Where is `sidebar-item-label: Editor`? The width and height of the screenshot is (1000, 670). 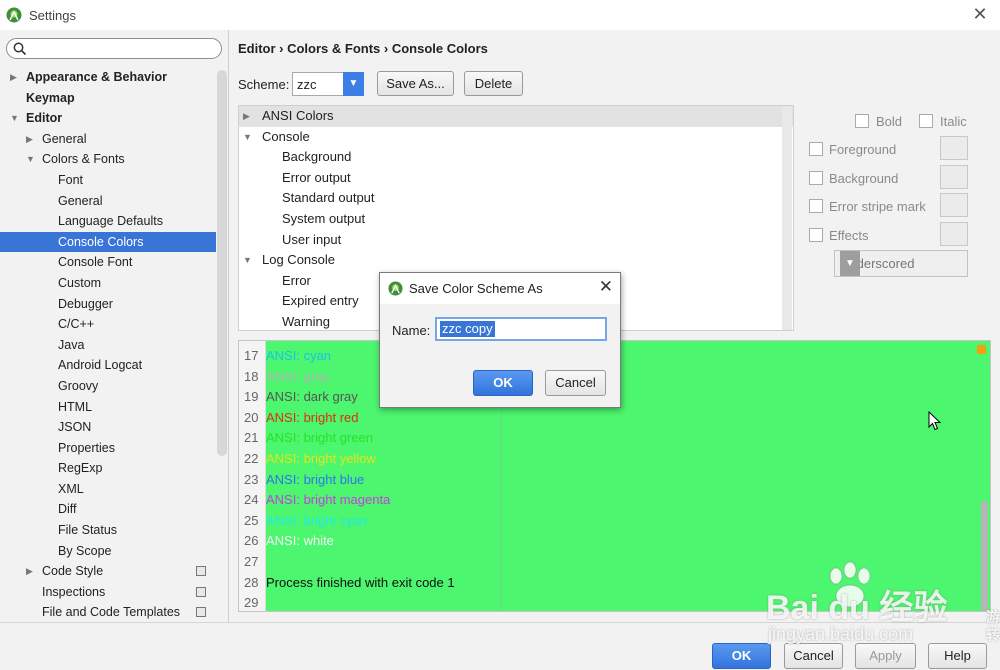
sidebar-item-label: Editor is located at coordinates (44, 118).